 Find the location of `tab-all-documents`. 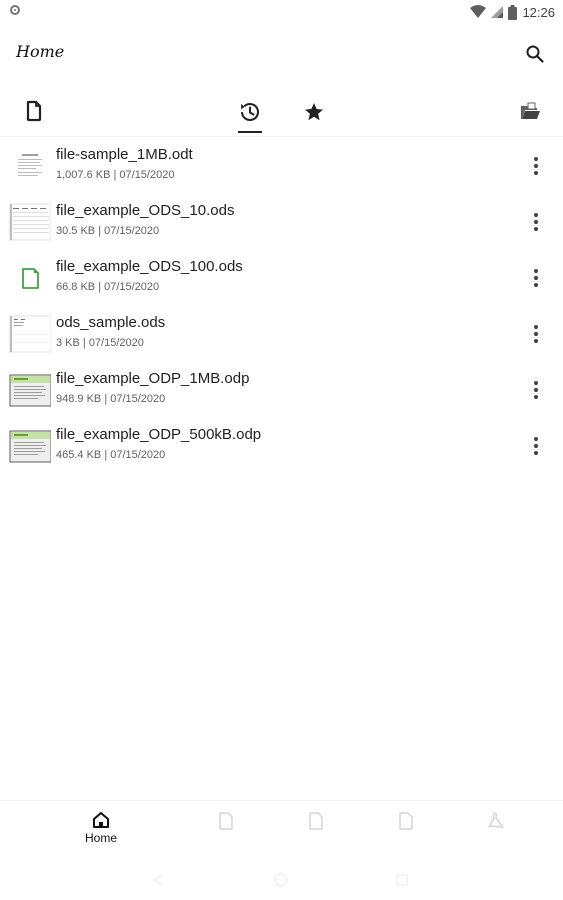

tab-all-documents is located at coordinates (34, 111).